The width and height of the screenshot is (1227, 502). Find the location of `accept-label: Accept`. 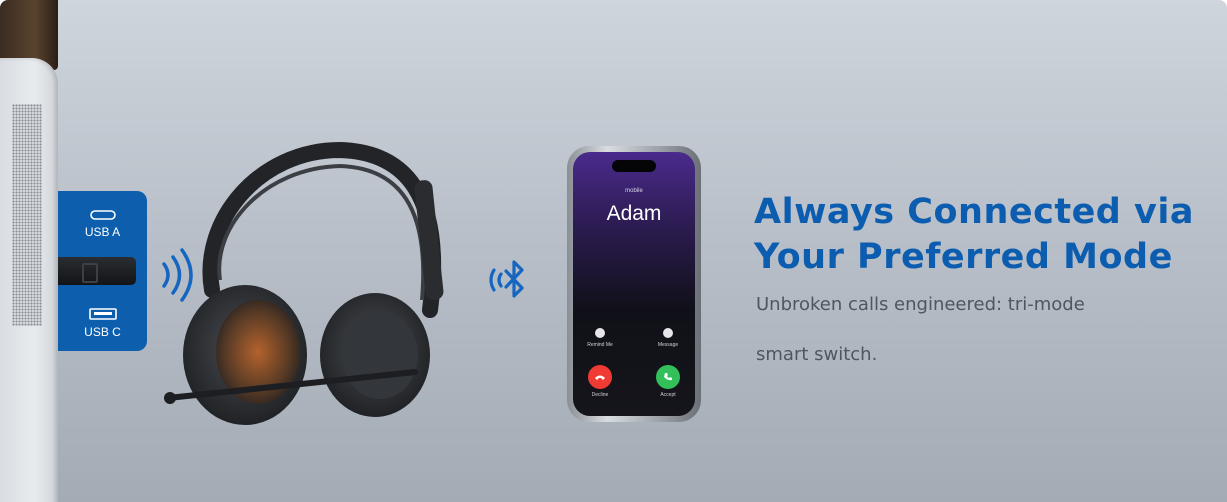

accept-label: Accept is located at coordinates (668, 395).